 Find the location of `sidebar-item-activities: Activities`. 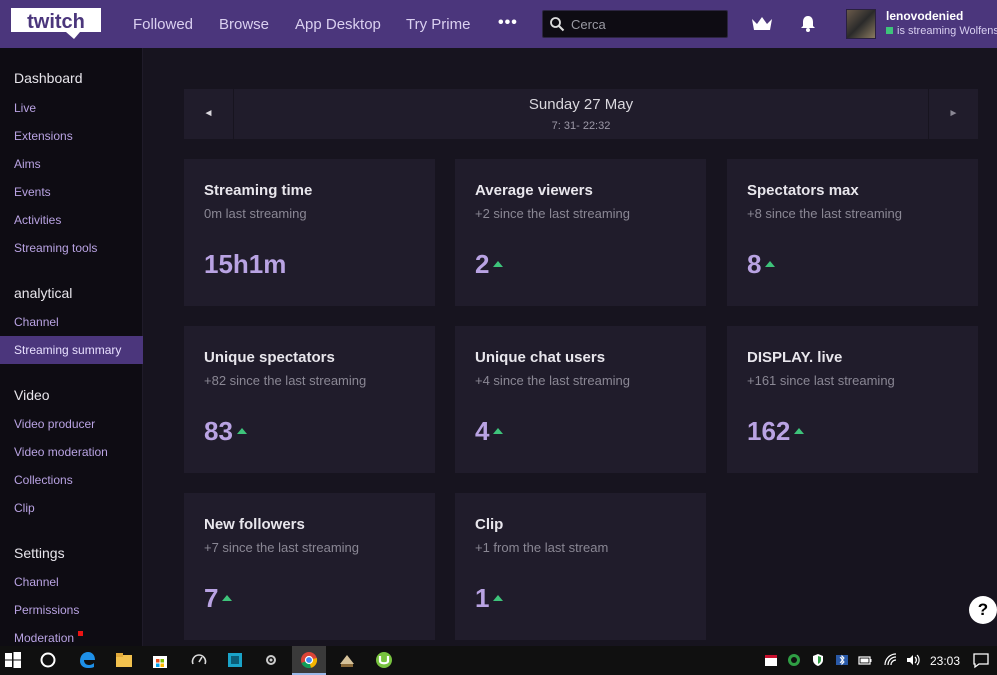

sidebar-item-activities: Activities is located at coordinates (71, 220).